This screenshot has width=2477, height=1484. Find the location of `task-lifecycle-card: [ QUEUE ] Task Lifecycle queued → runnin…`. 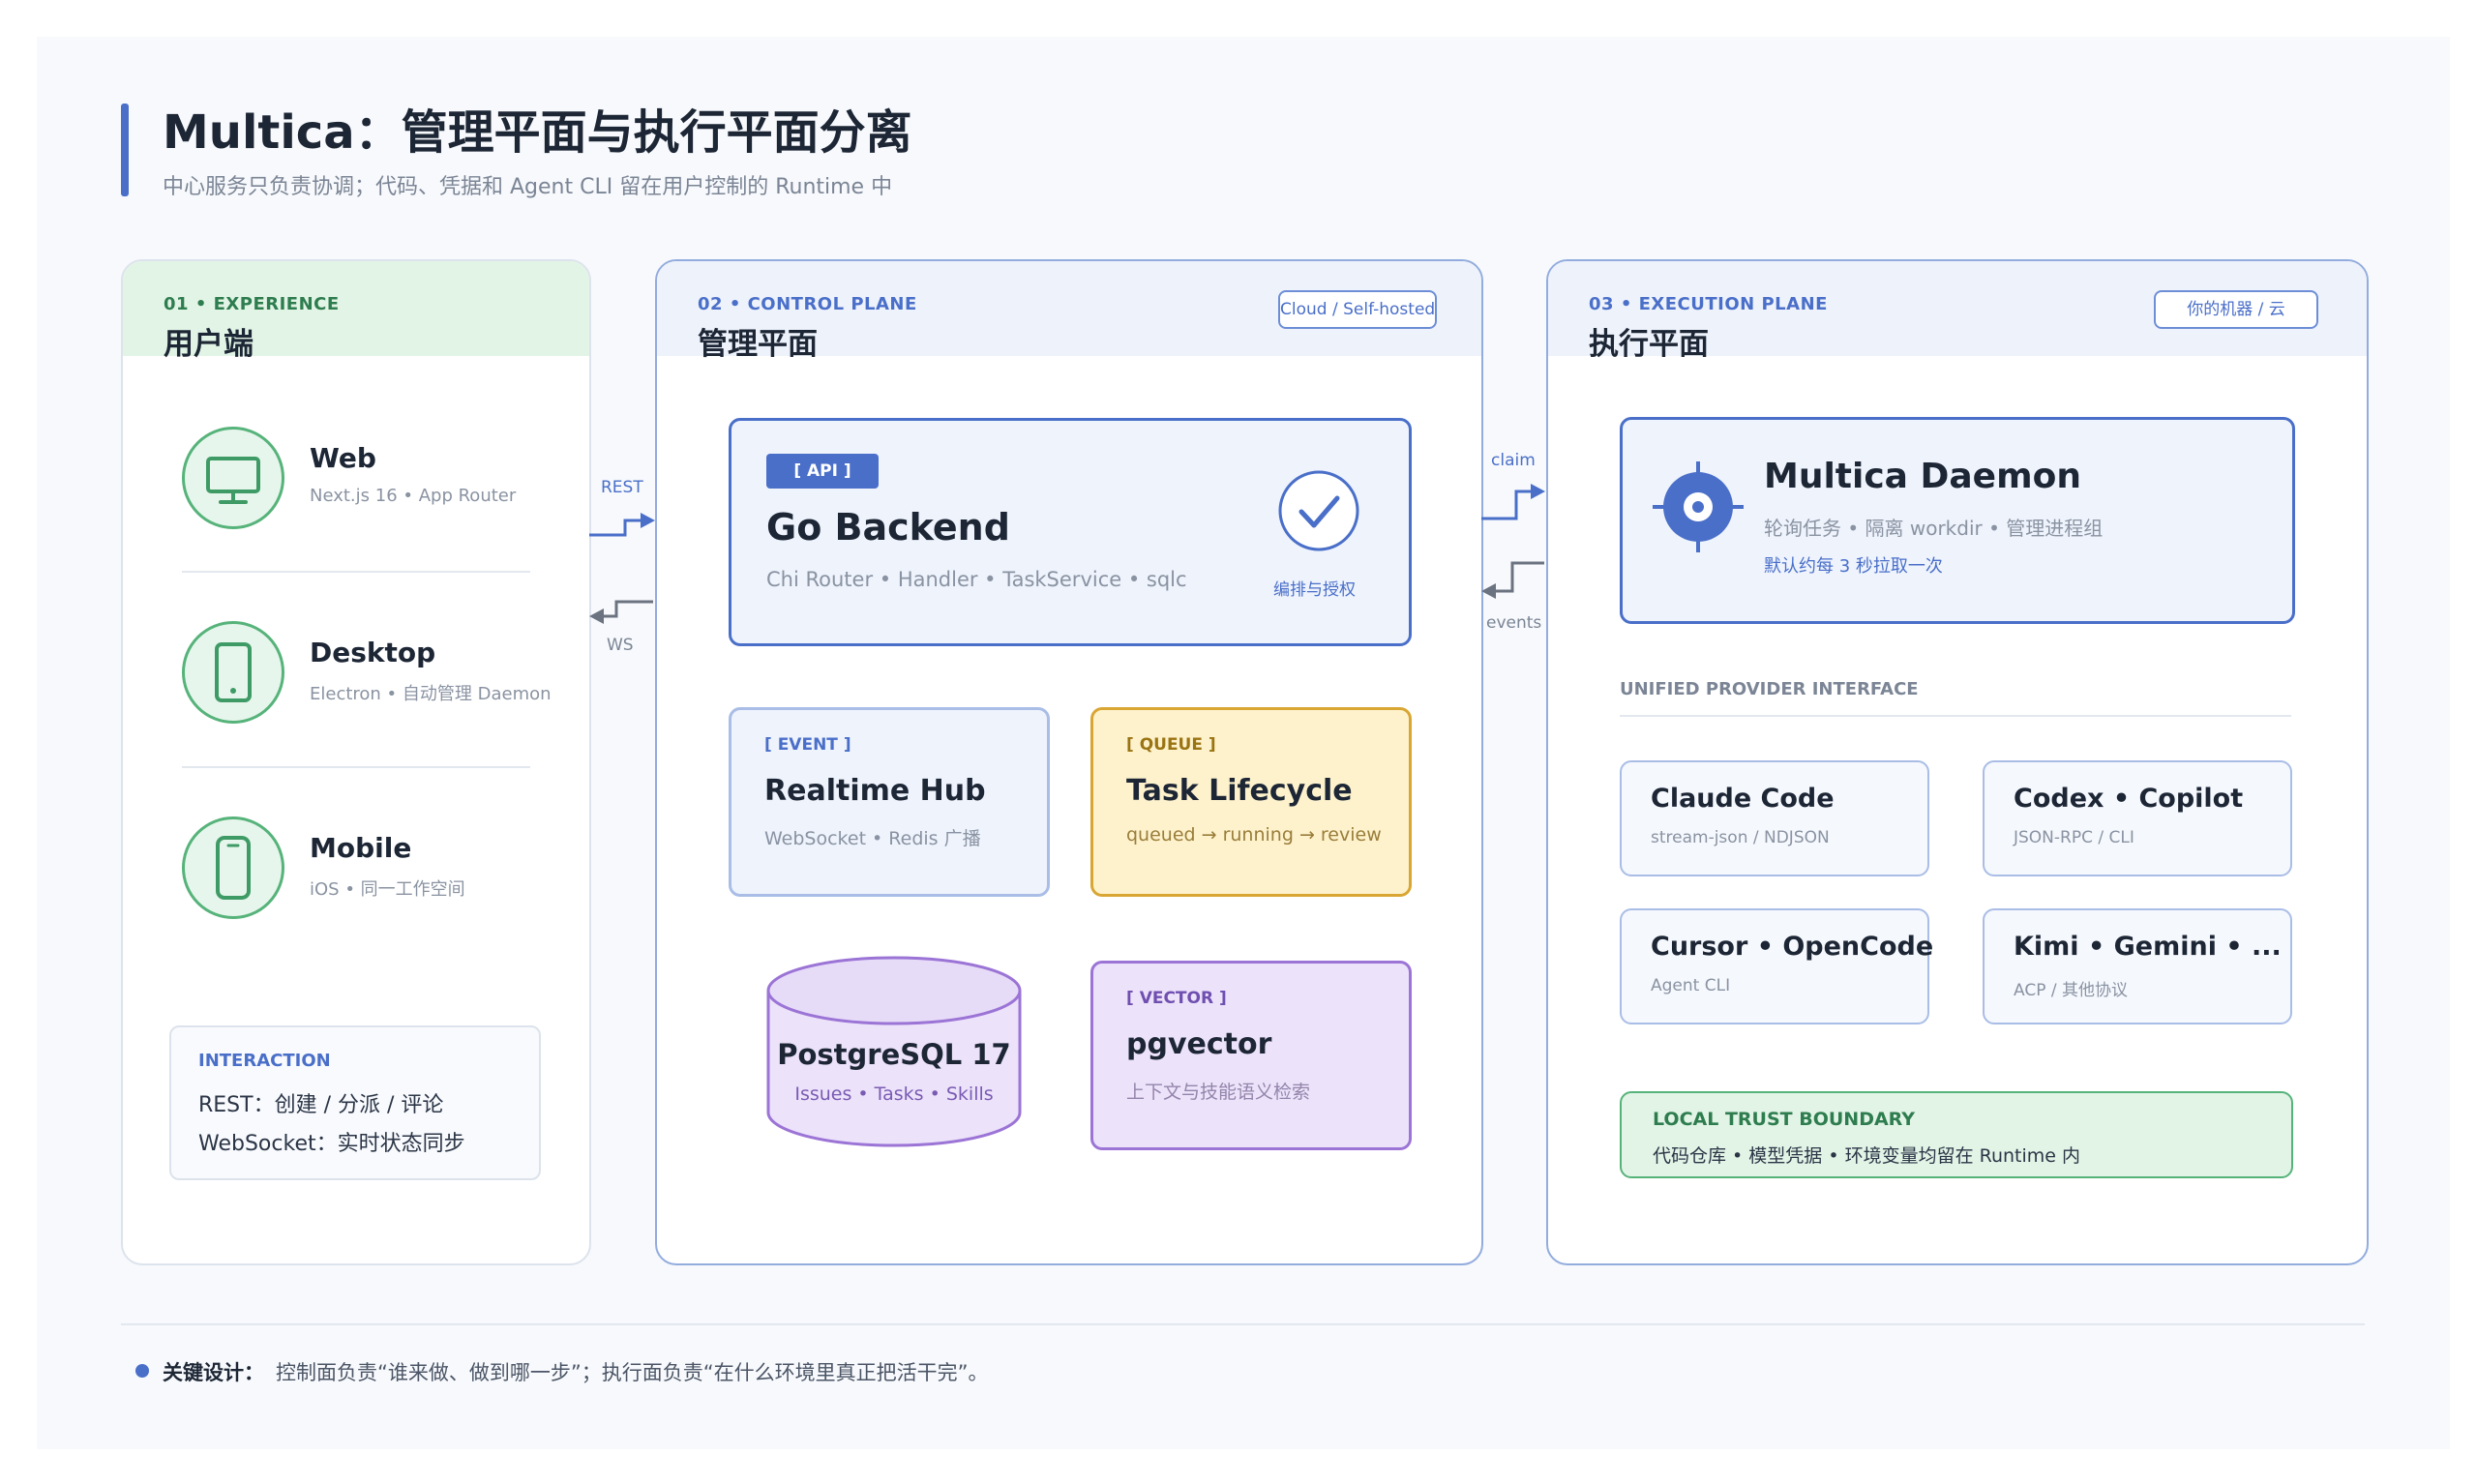

task-lifecycle-card: [ QUEUE ] Task Lifecycle queued → runnin… is located at coordinates (1251, 802).